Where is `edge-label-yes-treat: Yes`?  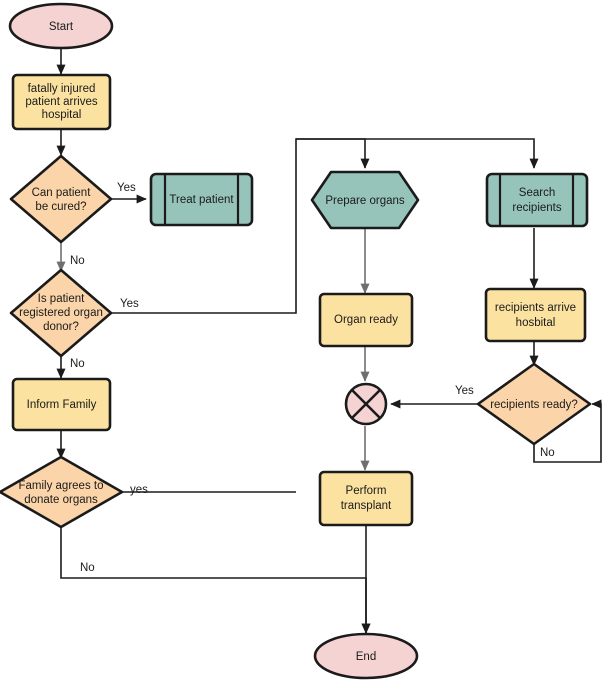 edge-label-yes-treat: Yes is located at coordinates (126, 188).